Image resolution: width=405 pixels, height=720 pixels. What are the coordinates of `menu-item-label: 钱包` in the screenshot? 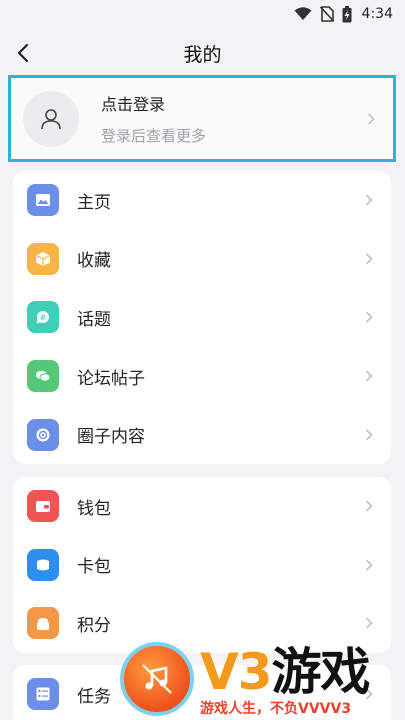 It's located at (94, 508).